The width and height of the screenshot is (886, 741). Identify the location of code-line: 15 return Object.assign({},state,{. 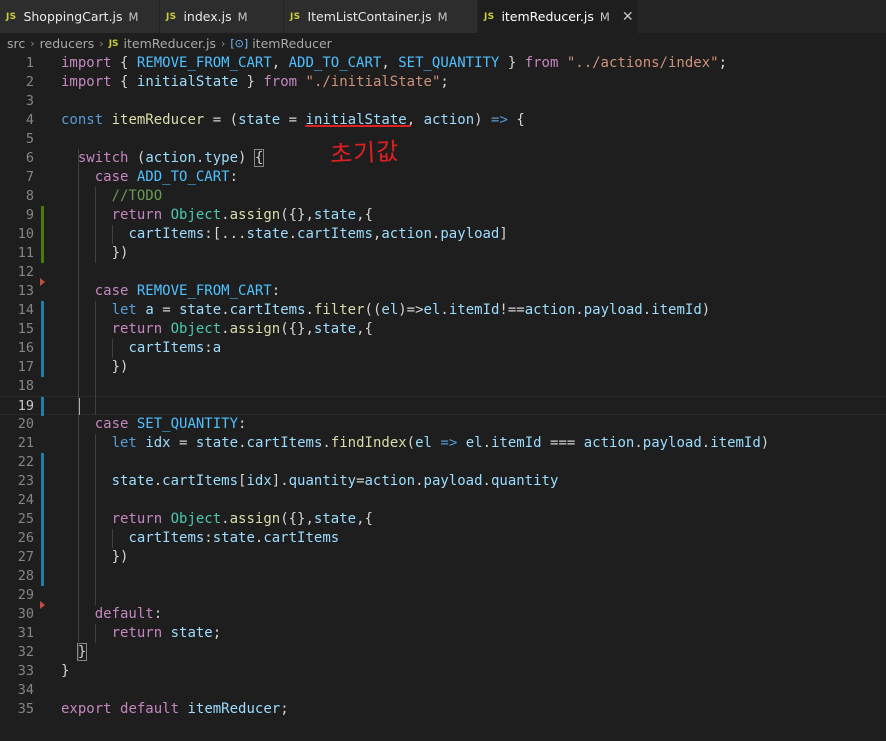
(443, 329).